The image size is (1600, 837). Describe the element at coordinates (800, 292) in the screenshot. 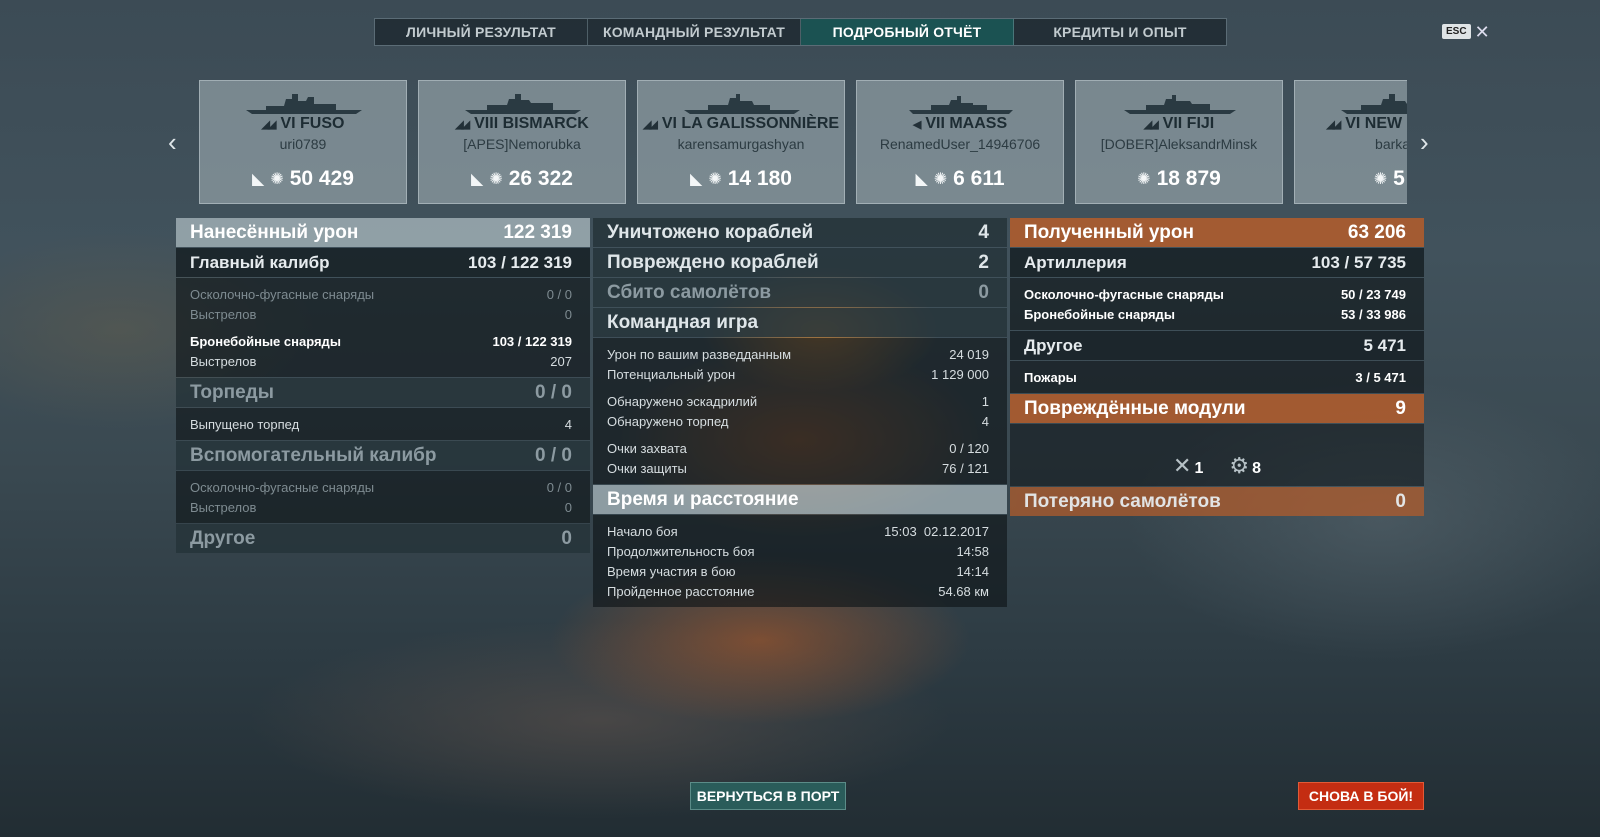

I see `planes-shot-down-header: Сбито самолётов 0` at that location.